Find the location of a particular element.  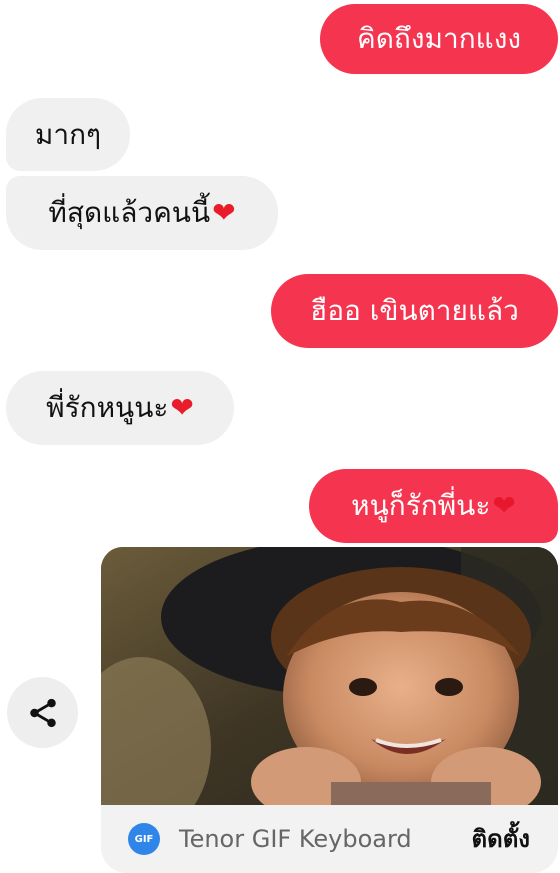

message-text: ฮืออ เขินตายแล้ว is located at coordinates (414, 310).